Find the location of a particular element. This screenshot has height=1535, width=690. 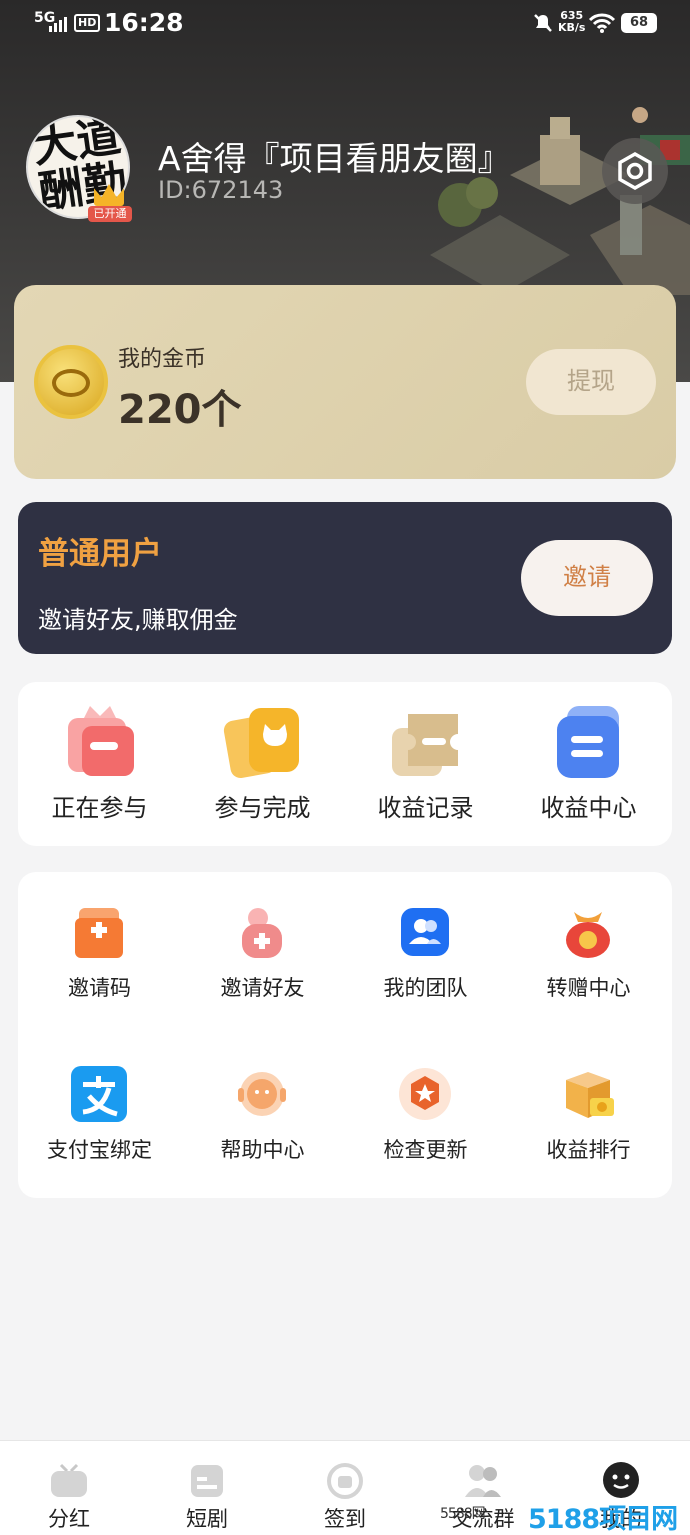

battery-icon: 68 is located at coordinates (639, 23).